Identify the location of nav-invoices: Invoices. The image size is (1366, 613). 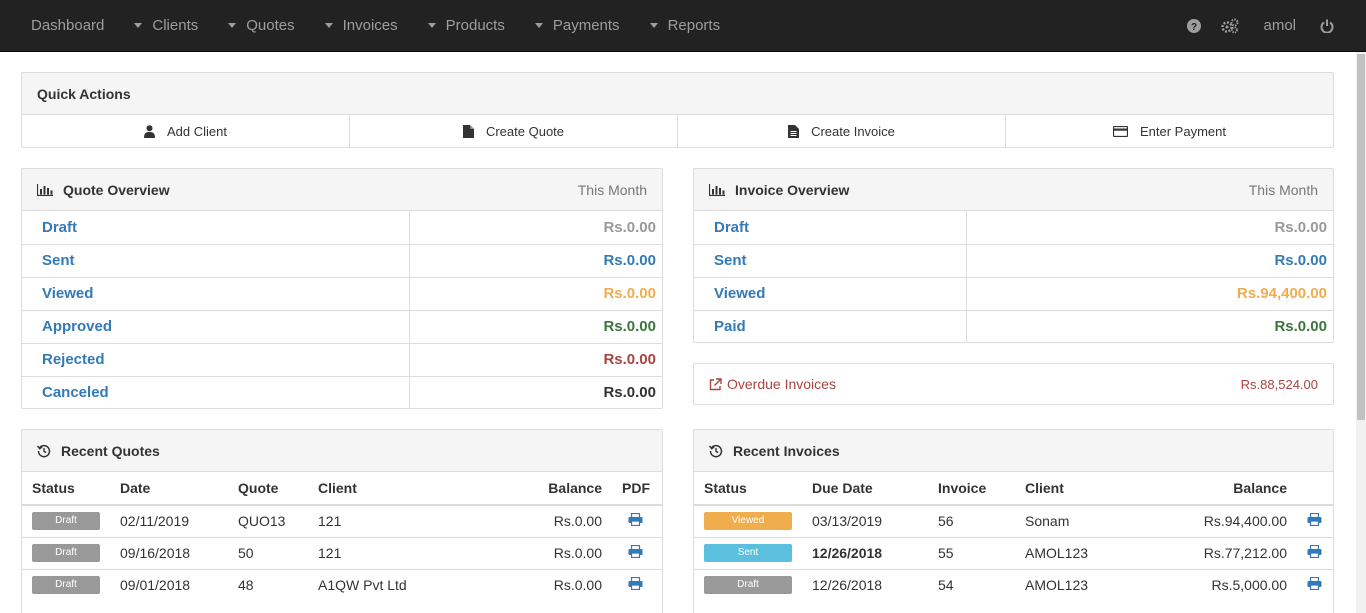
(361, 25).